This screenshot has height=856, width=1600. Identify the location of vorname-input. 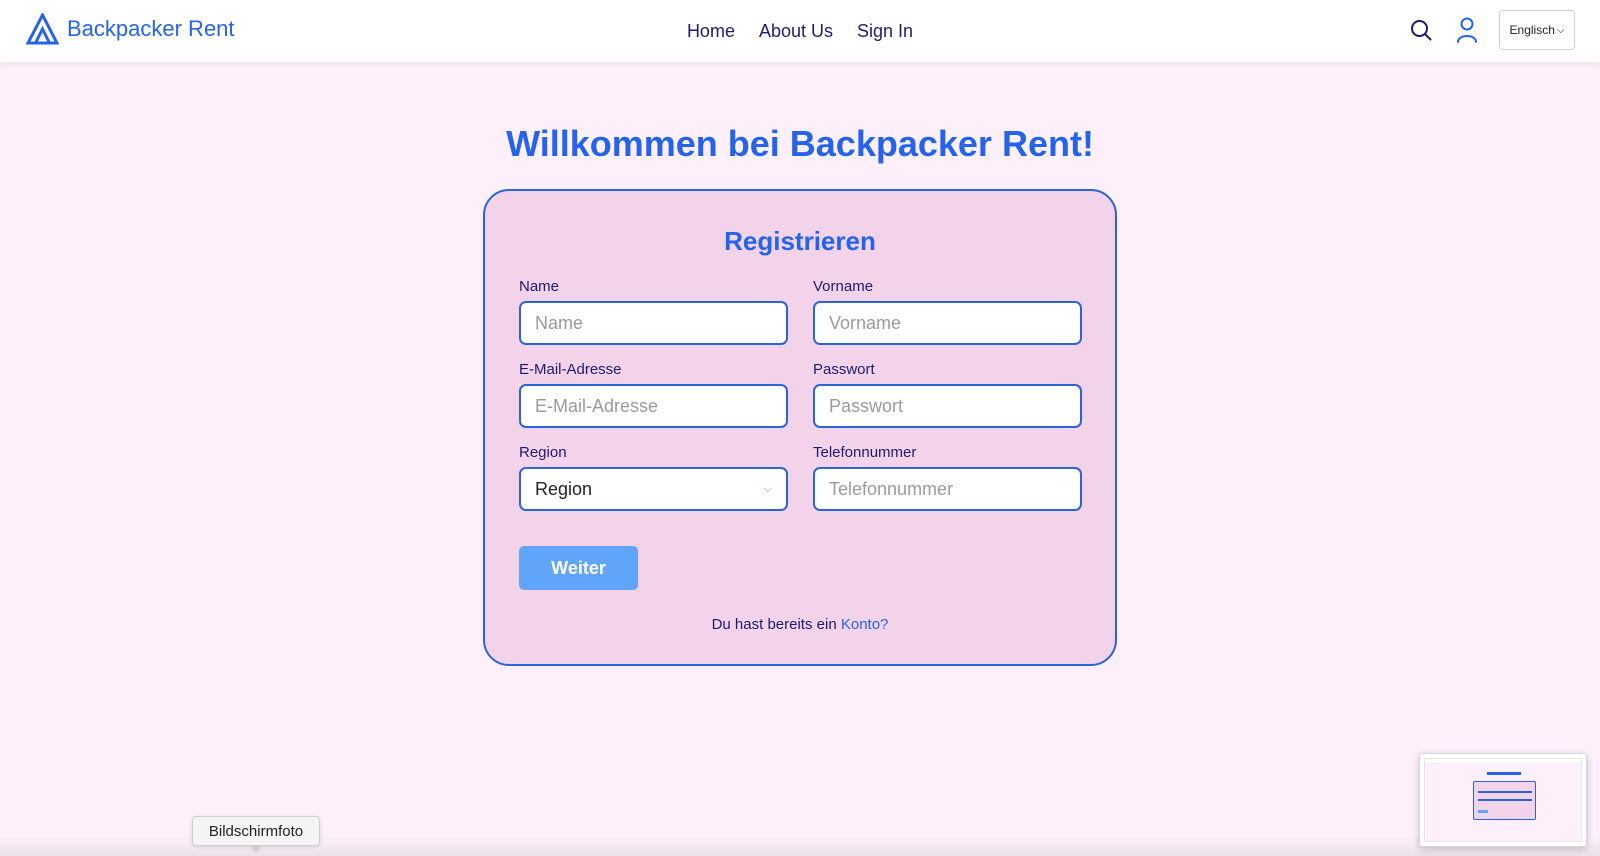
(947, 323).